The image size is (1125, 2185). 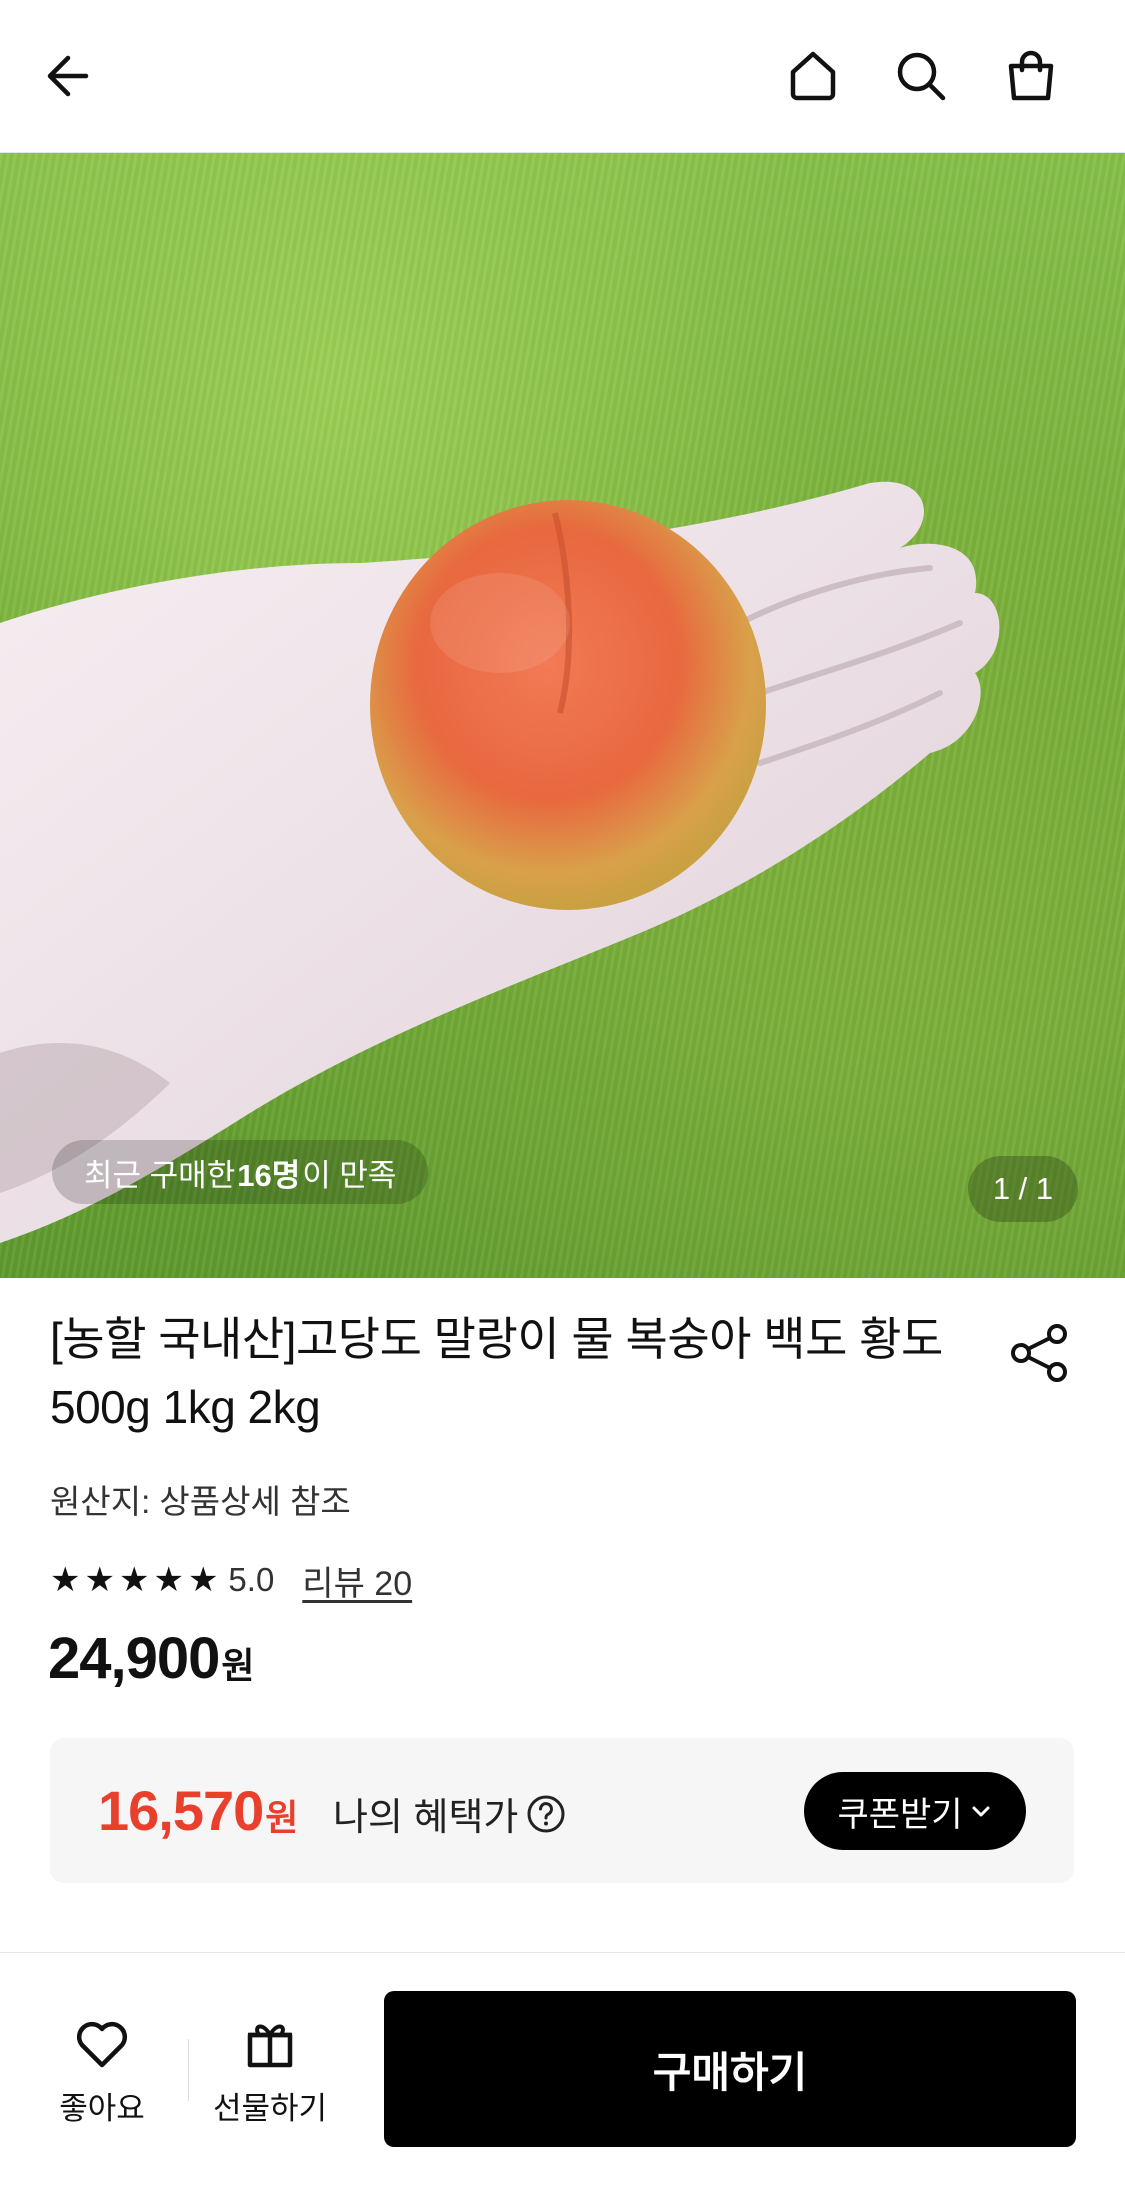 I want to click on shopping-bag-icon, so click(x=1031, y=75).